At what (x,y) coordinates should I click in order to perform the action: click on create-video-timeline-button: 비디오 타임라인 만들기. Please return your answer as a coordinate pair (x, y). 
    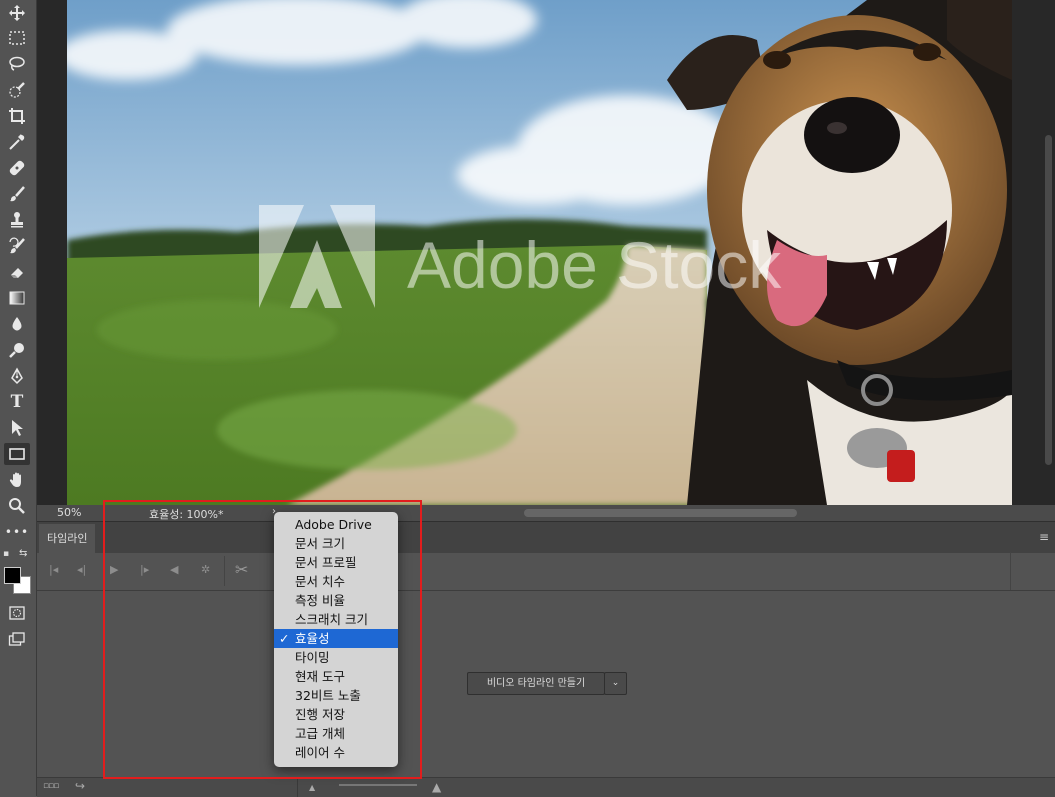
    Looking at the image, I should click on (536, 683).